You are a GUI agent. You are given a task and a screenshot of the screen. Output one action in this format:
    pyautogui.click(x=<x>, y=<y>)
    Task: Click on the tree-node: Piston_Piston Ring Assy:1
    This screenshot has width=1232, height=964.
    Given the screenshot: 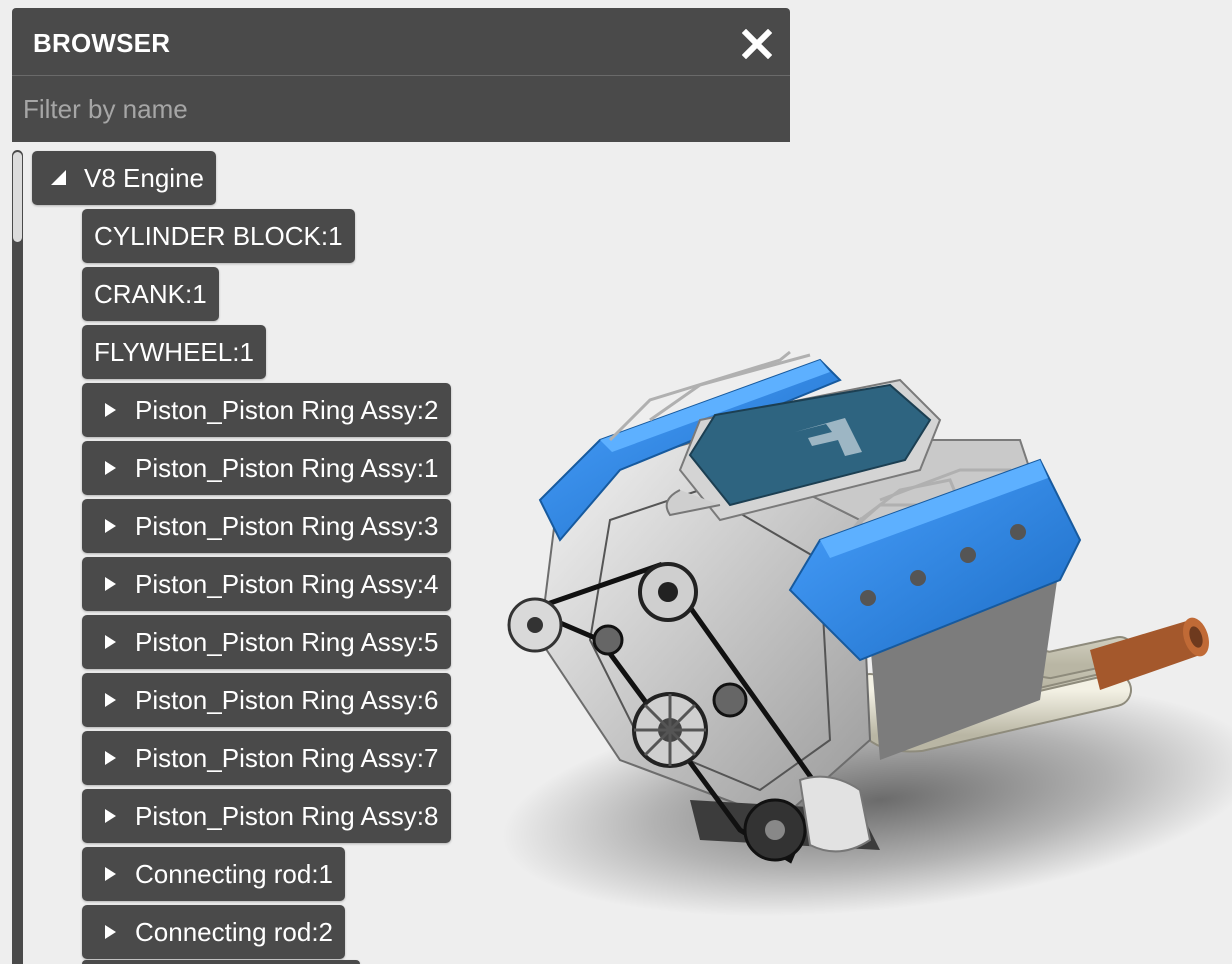 What is the action you would take?
    pyautogui.click(x=266, y=468)
    